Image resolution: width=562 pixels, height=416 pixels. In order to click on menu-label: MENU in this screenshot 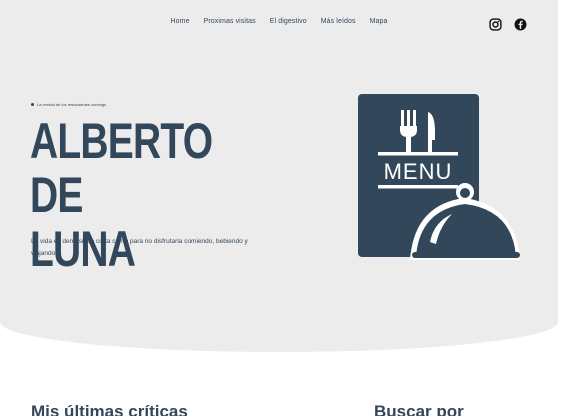, I will do `click(418, 171)`.